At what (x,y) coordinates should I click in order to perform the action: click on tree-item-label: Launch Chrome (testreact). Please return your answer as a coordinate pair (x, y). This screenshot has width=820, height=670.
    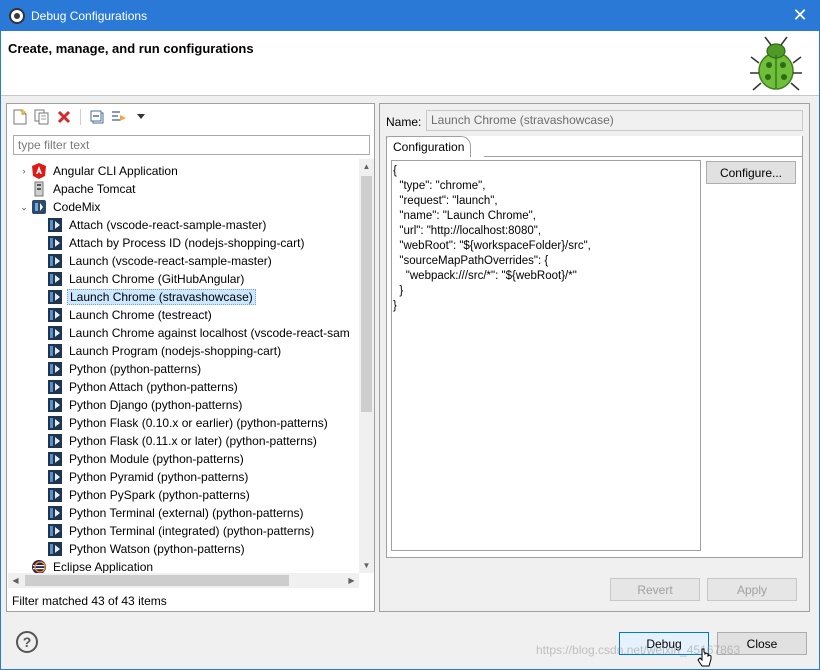
    Looking at the image, I should click on (140, 315).